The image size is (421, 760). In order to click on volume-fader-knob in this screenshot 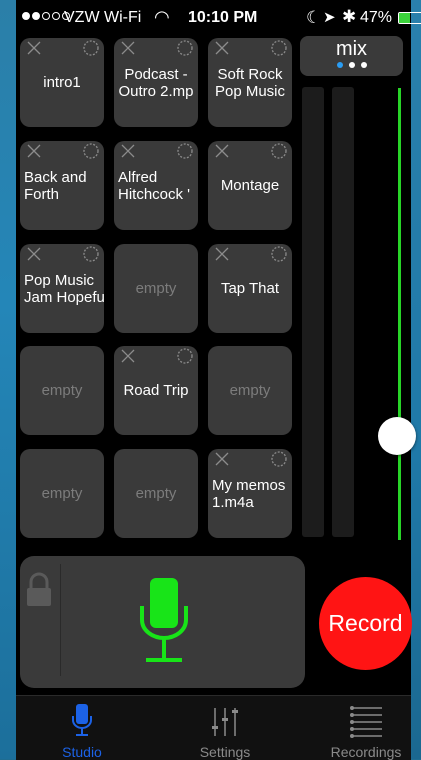, I will do `click(397, 436)`.